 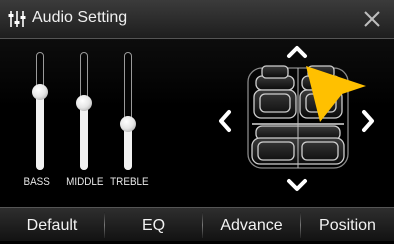 I want to click on close-button, so click(x=372, y=19).